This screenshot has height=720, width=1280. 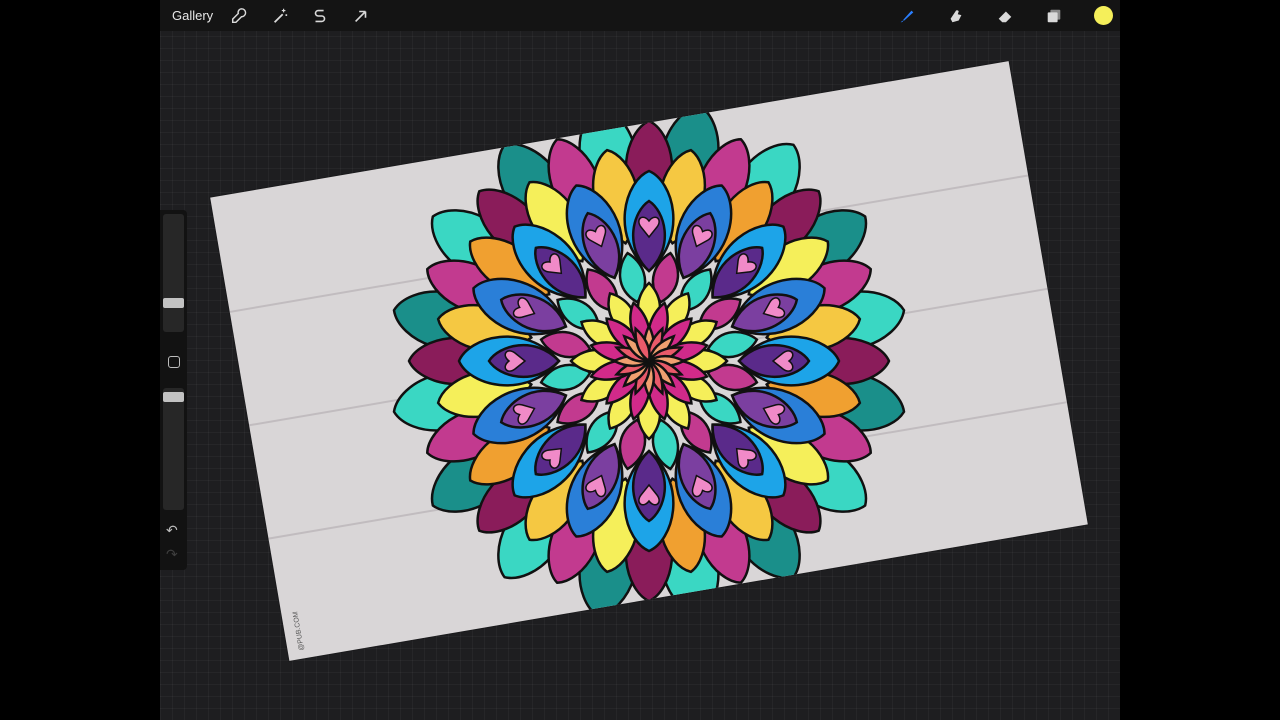 I want to click on smudge-finger-icon, so click(x=956, y=16).